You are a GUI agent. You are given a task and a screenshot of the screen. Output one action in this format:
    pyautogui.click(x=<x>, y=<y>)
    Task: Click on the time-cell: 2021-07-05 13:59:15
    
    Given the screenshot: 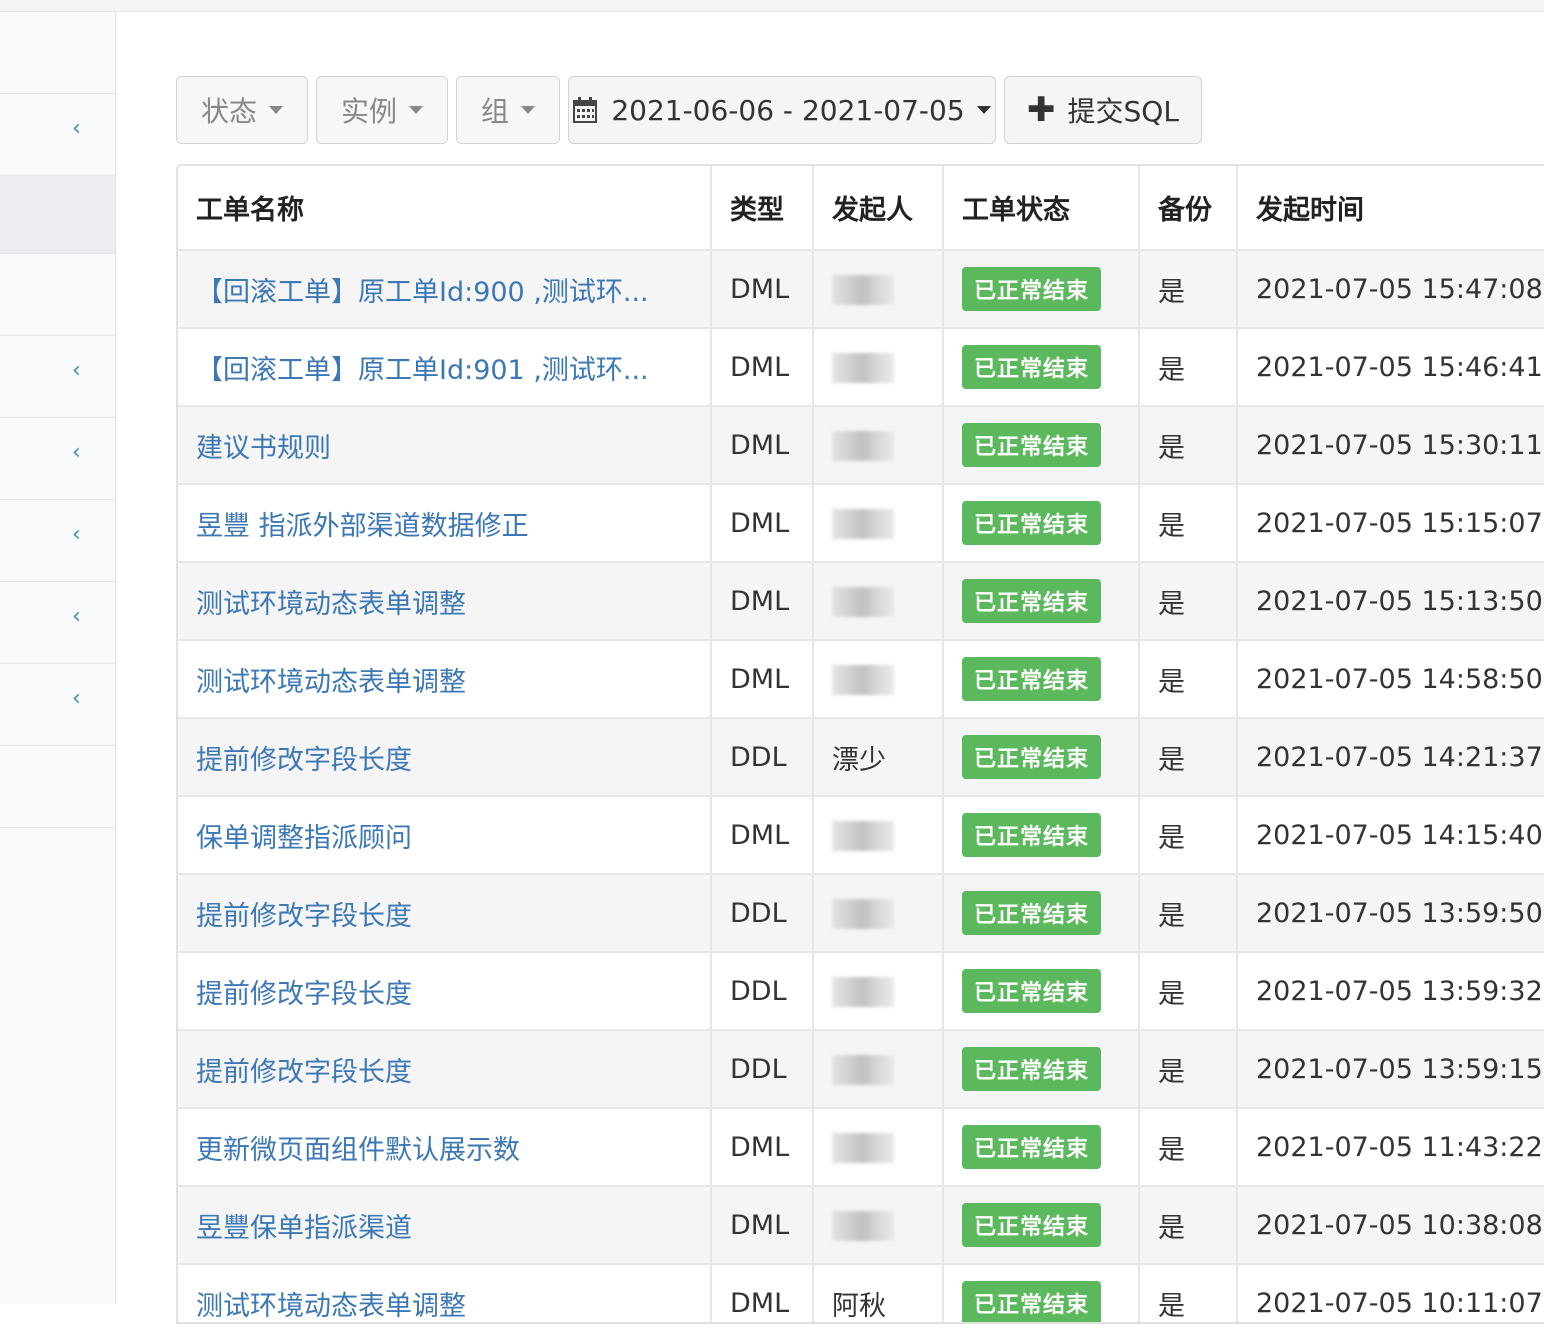 What is the action you would take?
    pyautogui.click(x=1390, y=1069)
    